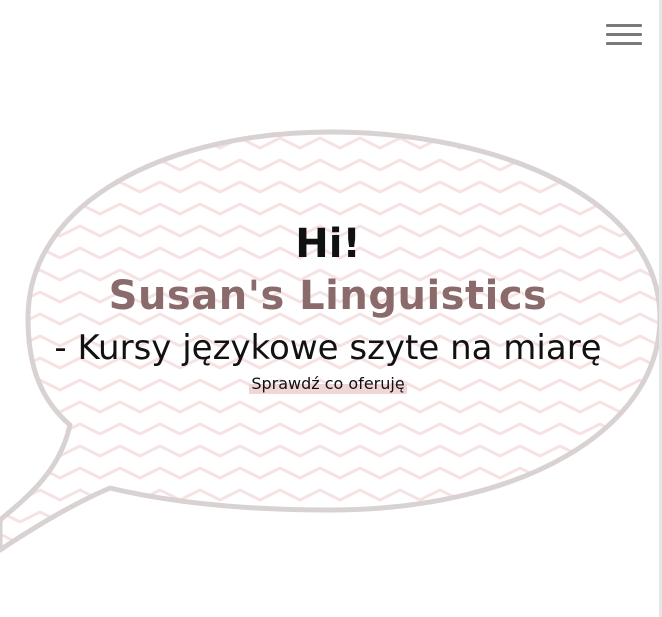  I want to click on cta-container: Sprawdź co oferuję, so click(328, 388).